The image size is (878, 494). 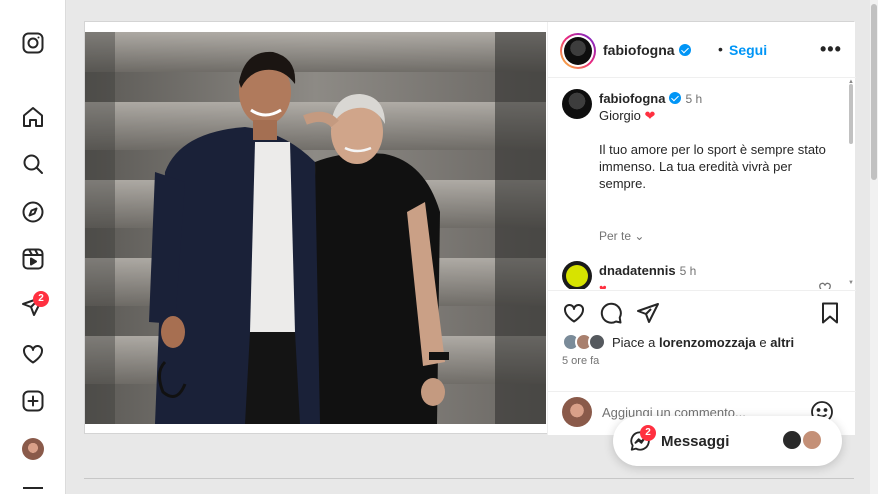 What do you see at coordinates (620, 115) in the screenshot?
I see `caption-line1-text: Giorgio` at bounding box center [620, 115].